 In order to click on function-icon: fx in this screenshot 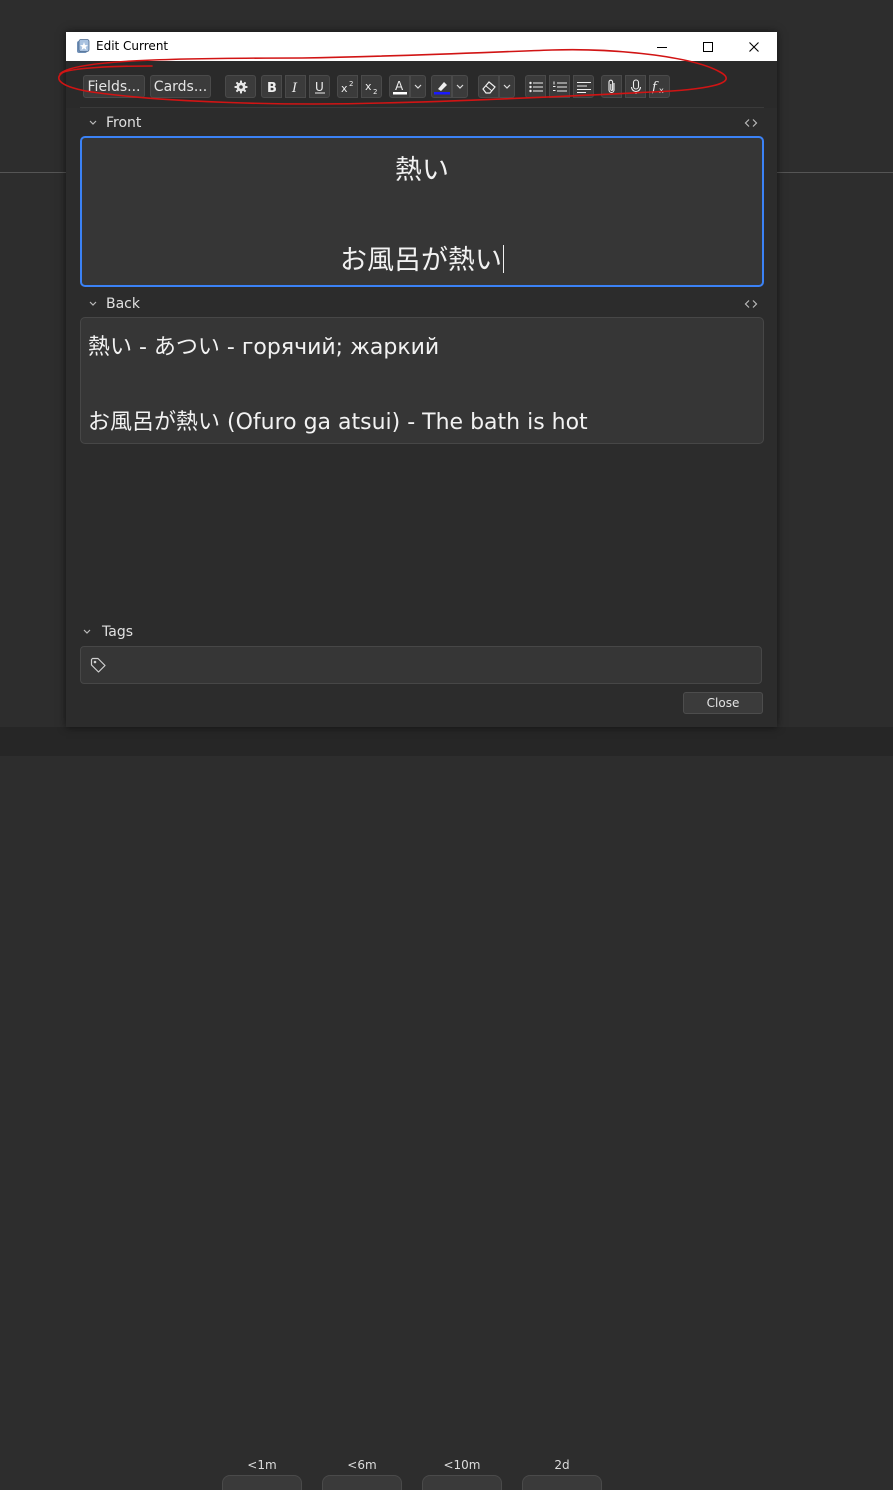, I will do `click(658, 87)`.